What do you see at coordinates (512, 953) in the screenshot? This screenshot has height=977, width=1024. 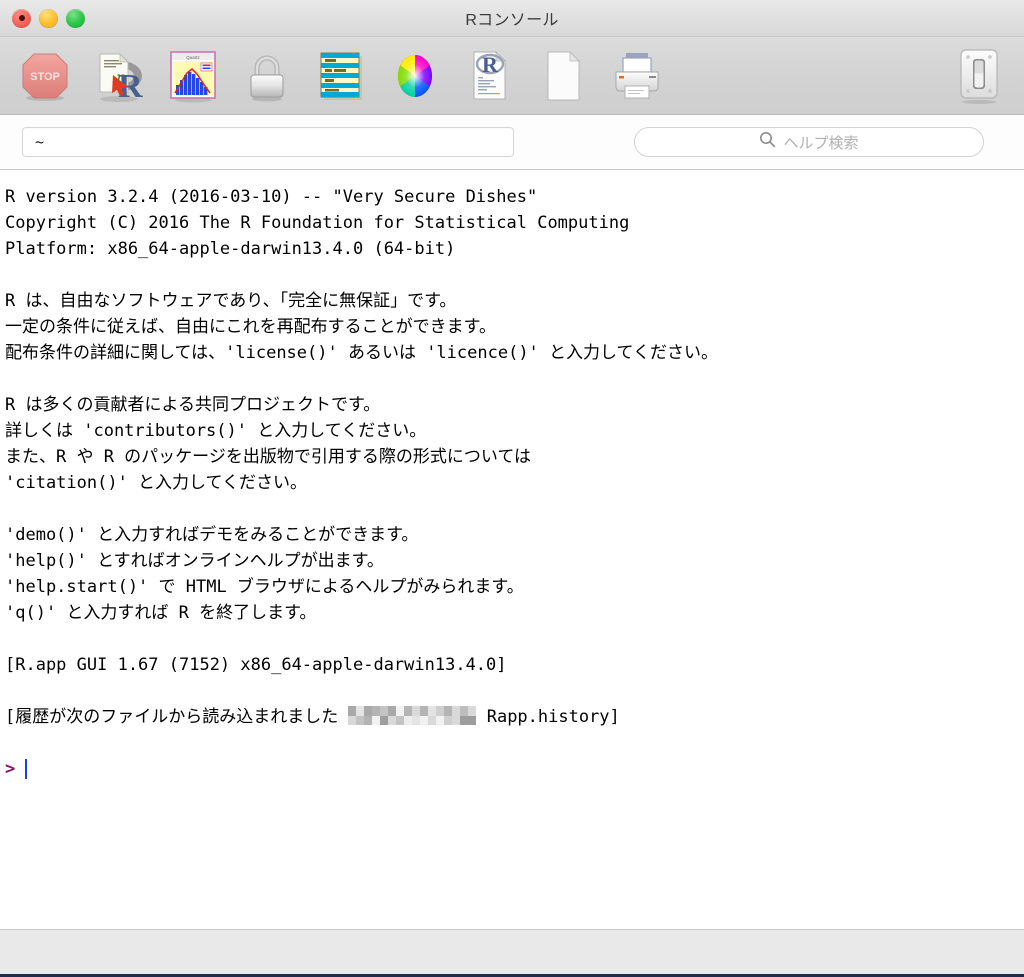 I see `status-bar` at bounding box center [512, 953].